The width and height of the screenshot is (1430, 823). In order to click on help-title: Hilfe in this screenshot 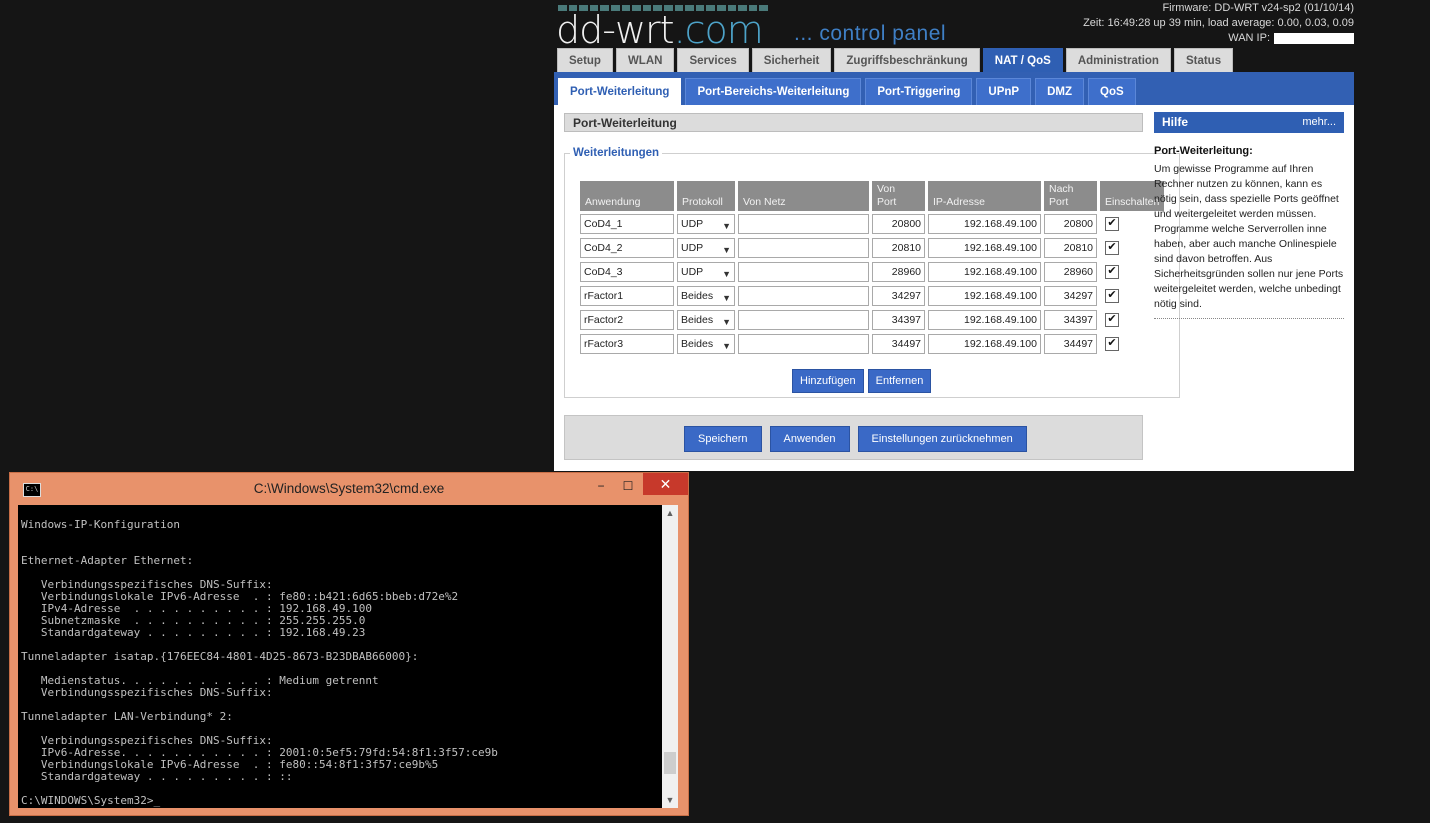, I will do `click(1175, 122)`.